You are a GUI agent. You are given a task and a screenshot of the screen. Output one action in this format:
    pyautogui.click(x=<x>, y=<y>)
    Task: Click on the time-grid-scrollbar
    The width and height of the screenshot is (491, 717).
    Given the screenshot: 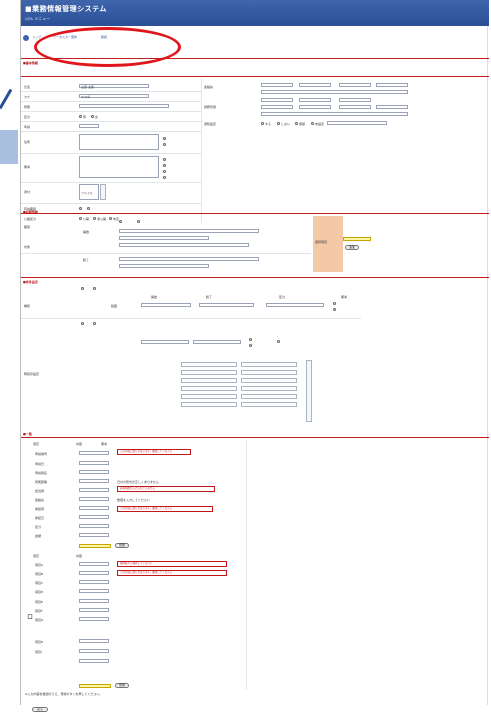 What is the action you would take?
    pyautogui.click(x=309, y=391)
    